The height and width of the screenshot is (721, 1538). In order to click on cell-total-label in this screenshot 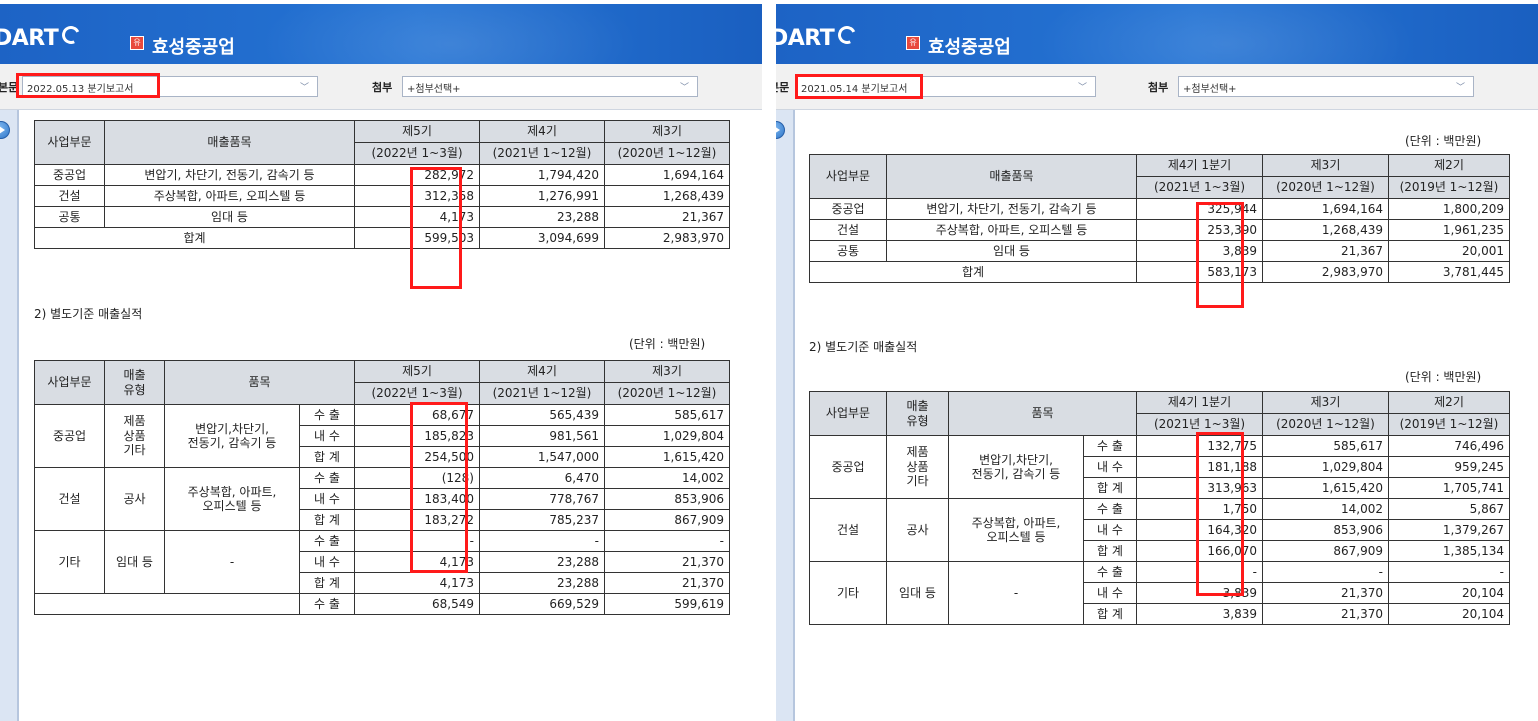, I will do `click(167, 604)`.